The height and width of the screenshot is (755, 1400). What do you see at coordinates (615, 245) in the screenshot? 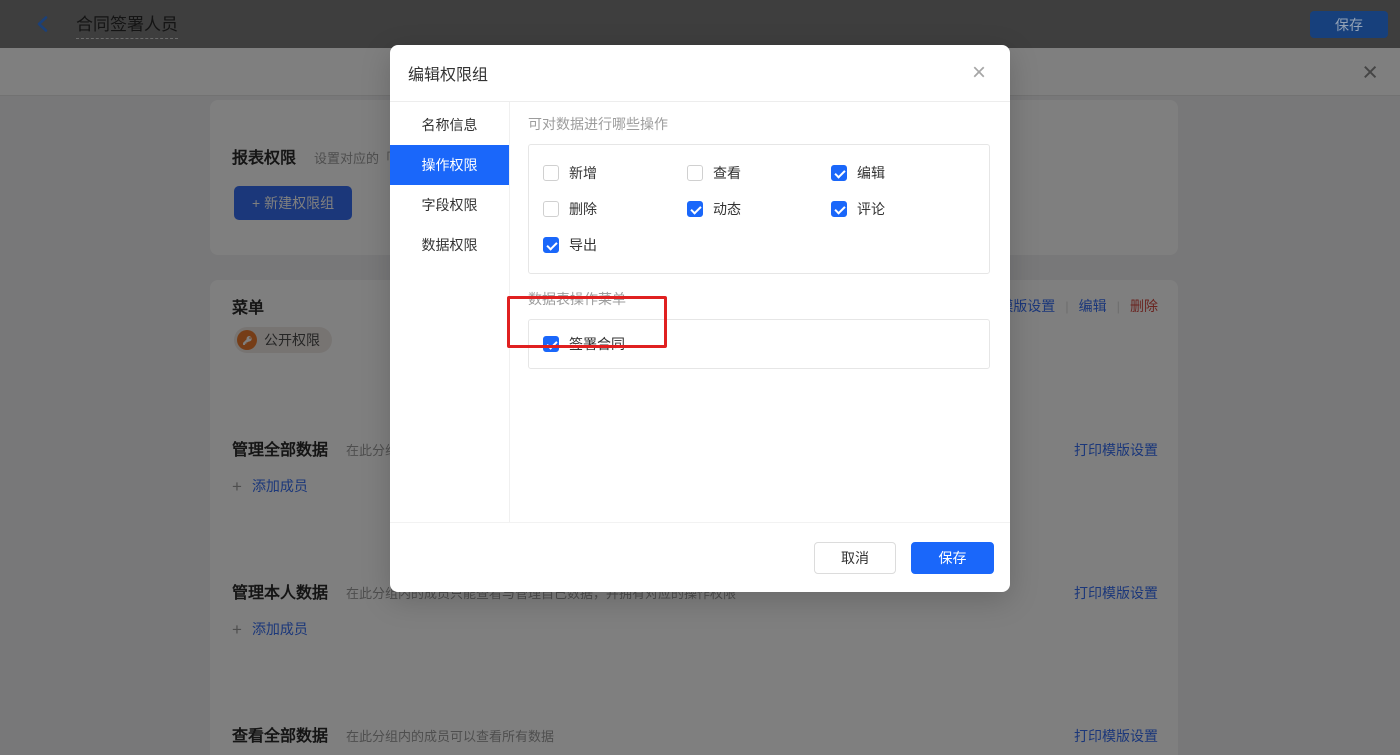
I see `op-checkbox-item-6: 导出` at bounding box center [615, 245].